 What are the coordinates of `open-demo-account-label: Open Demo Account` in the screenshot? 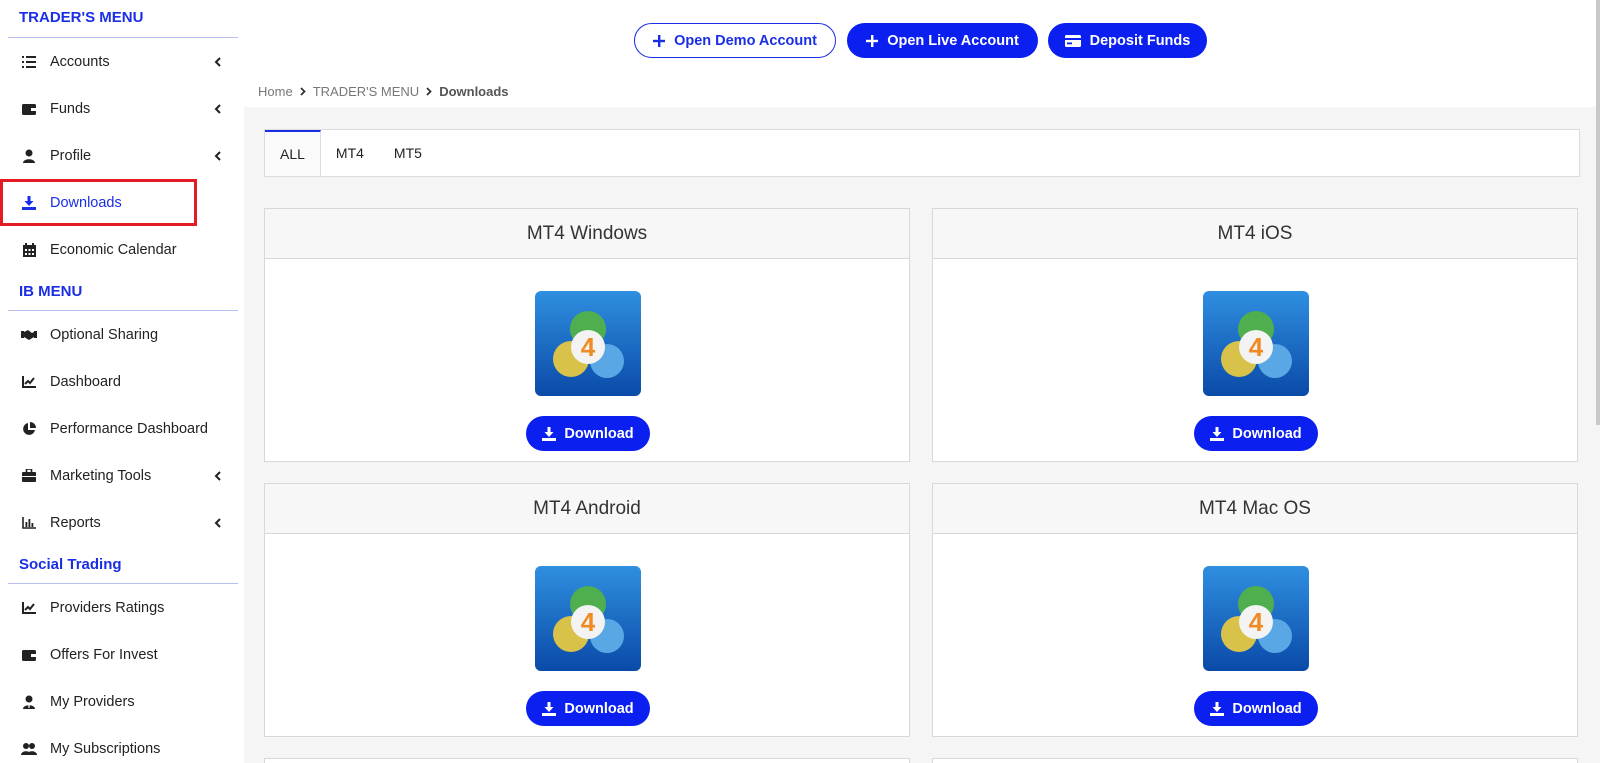 It's located at (745, 40).